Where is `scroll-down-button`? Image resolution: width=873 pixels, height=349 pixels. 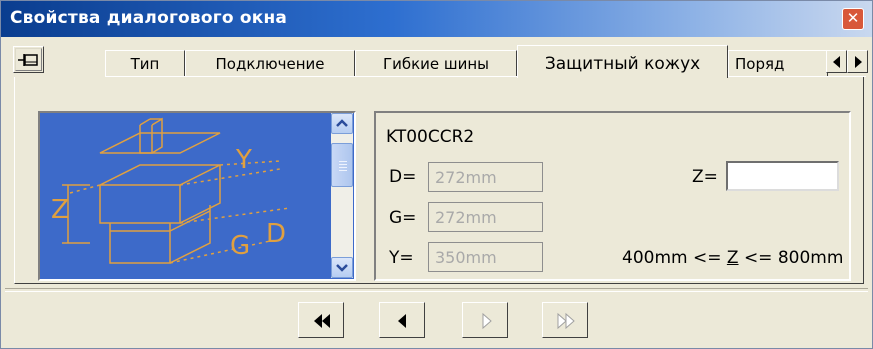 scroll-down-button is located at coordinates (342, 267).